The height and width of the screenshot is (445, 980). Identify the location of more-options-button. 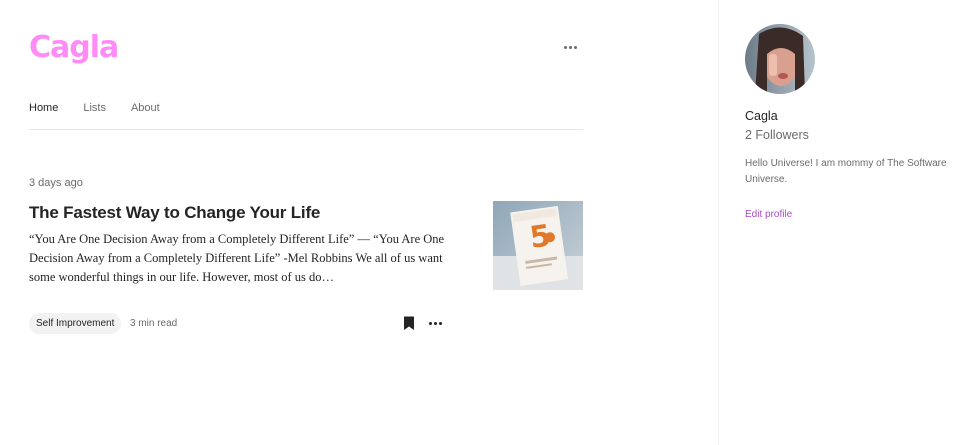
(570, 47).